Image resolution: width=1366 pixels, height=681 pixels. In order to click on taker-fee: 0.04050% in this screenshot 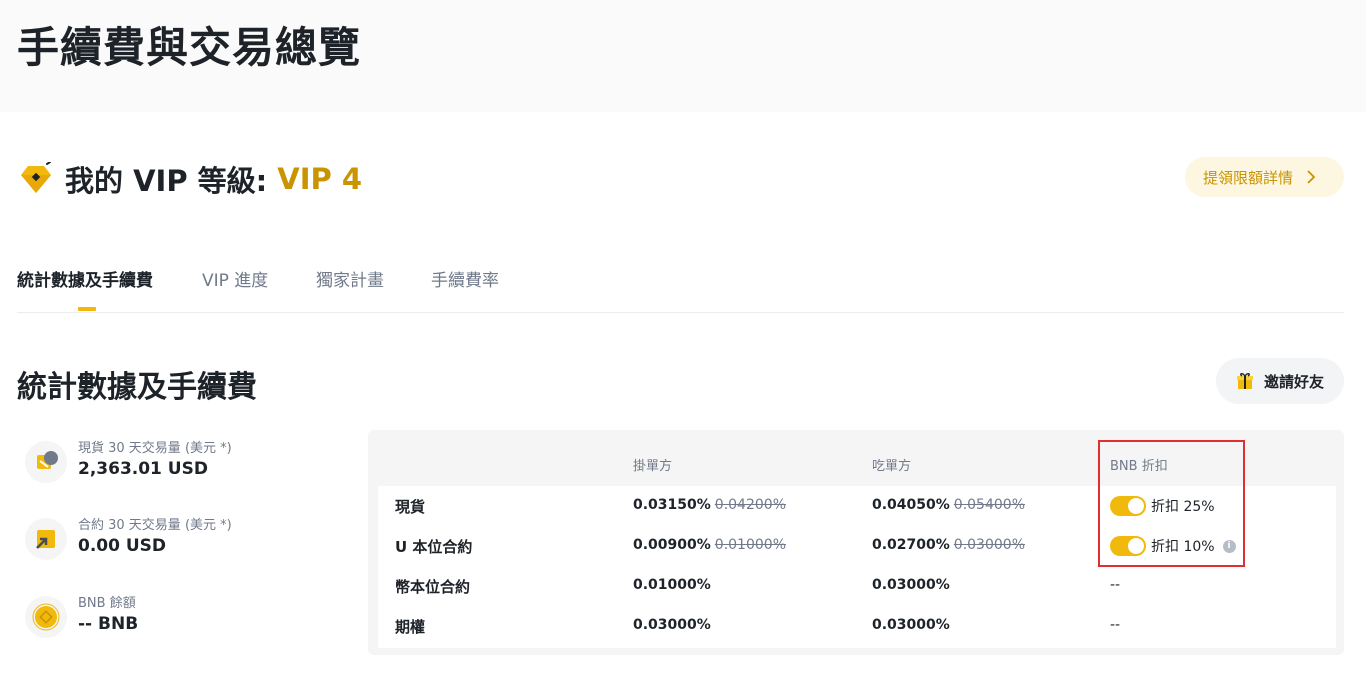, I will do `click(911, 505)`.